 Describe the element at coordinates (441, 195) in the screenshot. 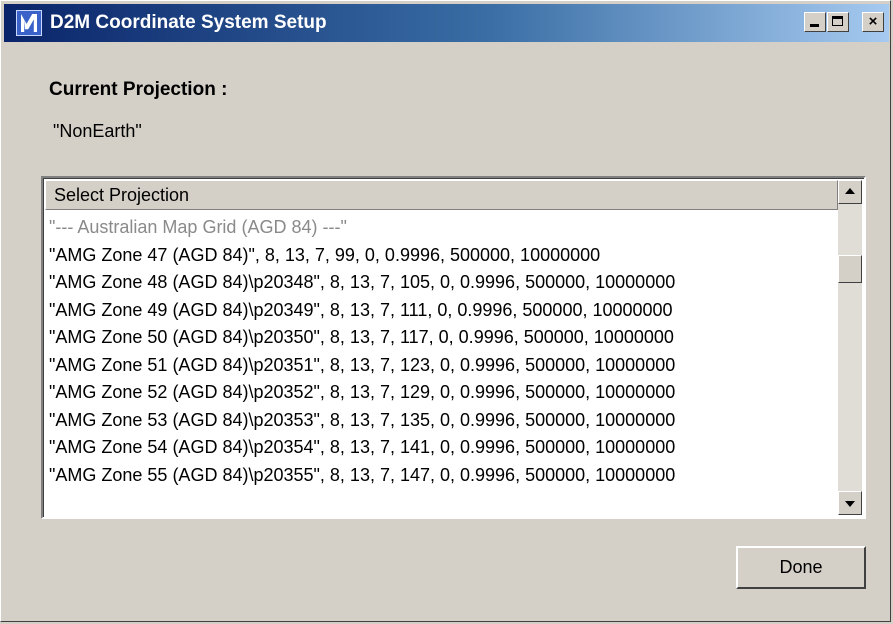

I see `list-column-header: Select Projection` at that location.